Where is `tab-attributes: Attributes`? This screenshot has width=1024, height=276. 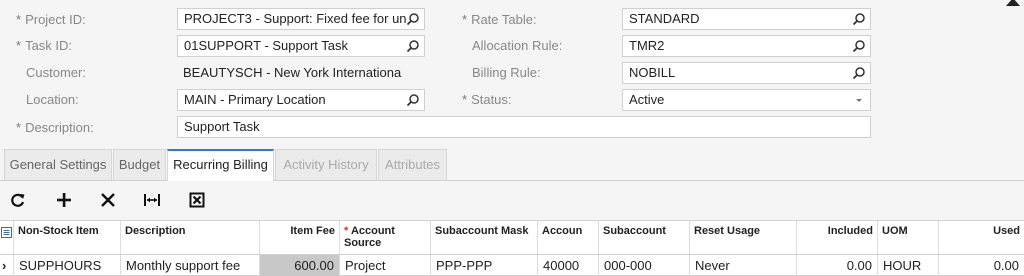
tab-attributes: Attributes is located at coordinates (412, 164).